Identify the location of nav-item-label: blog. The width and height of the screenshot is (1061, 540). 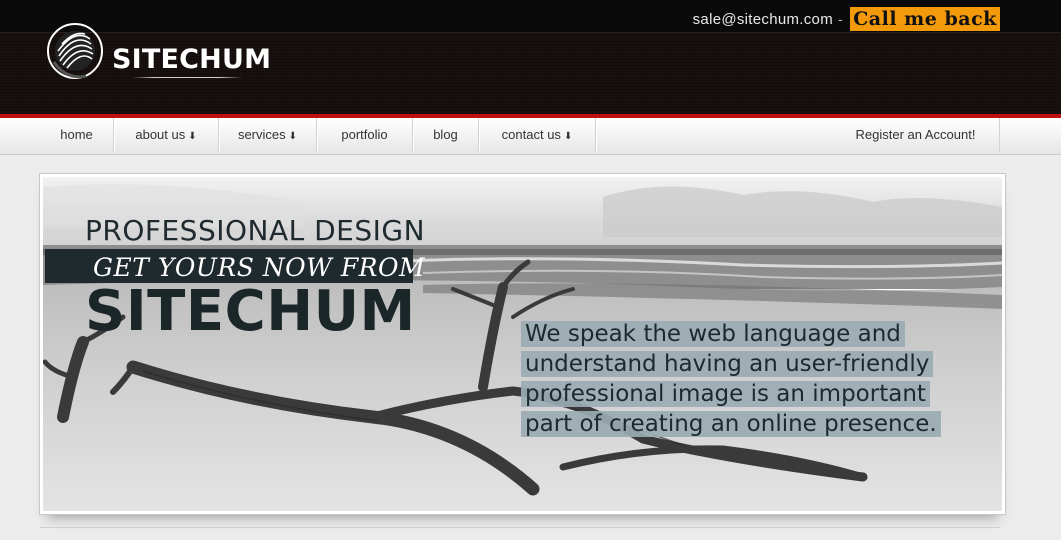
(445, 134).